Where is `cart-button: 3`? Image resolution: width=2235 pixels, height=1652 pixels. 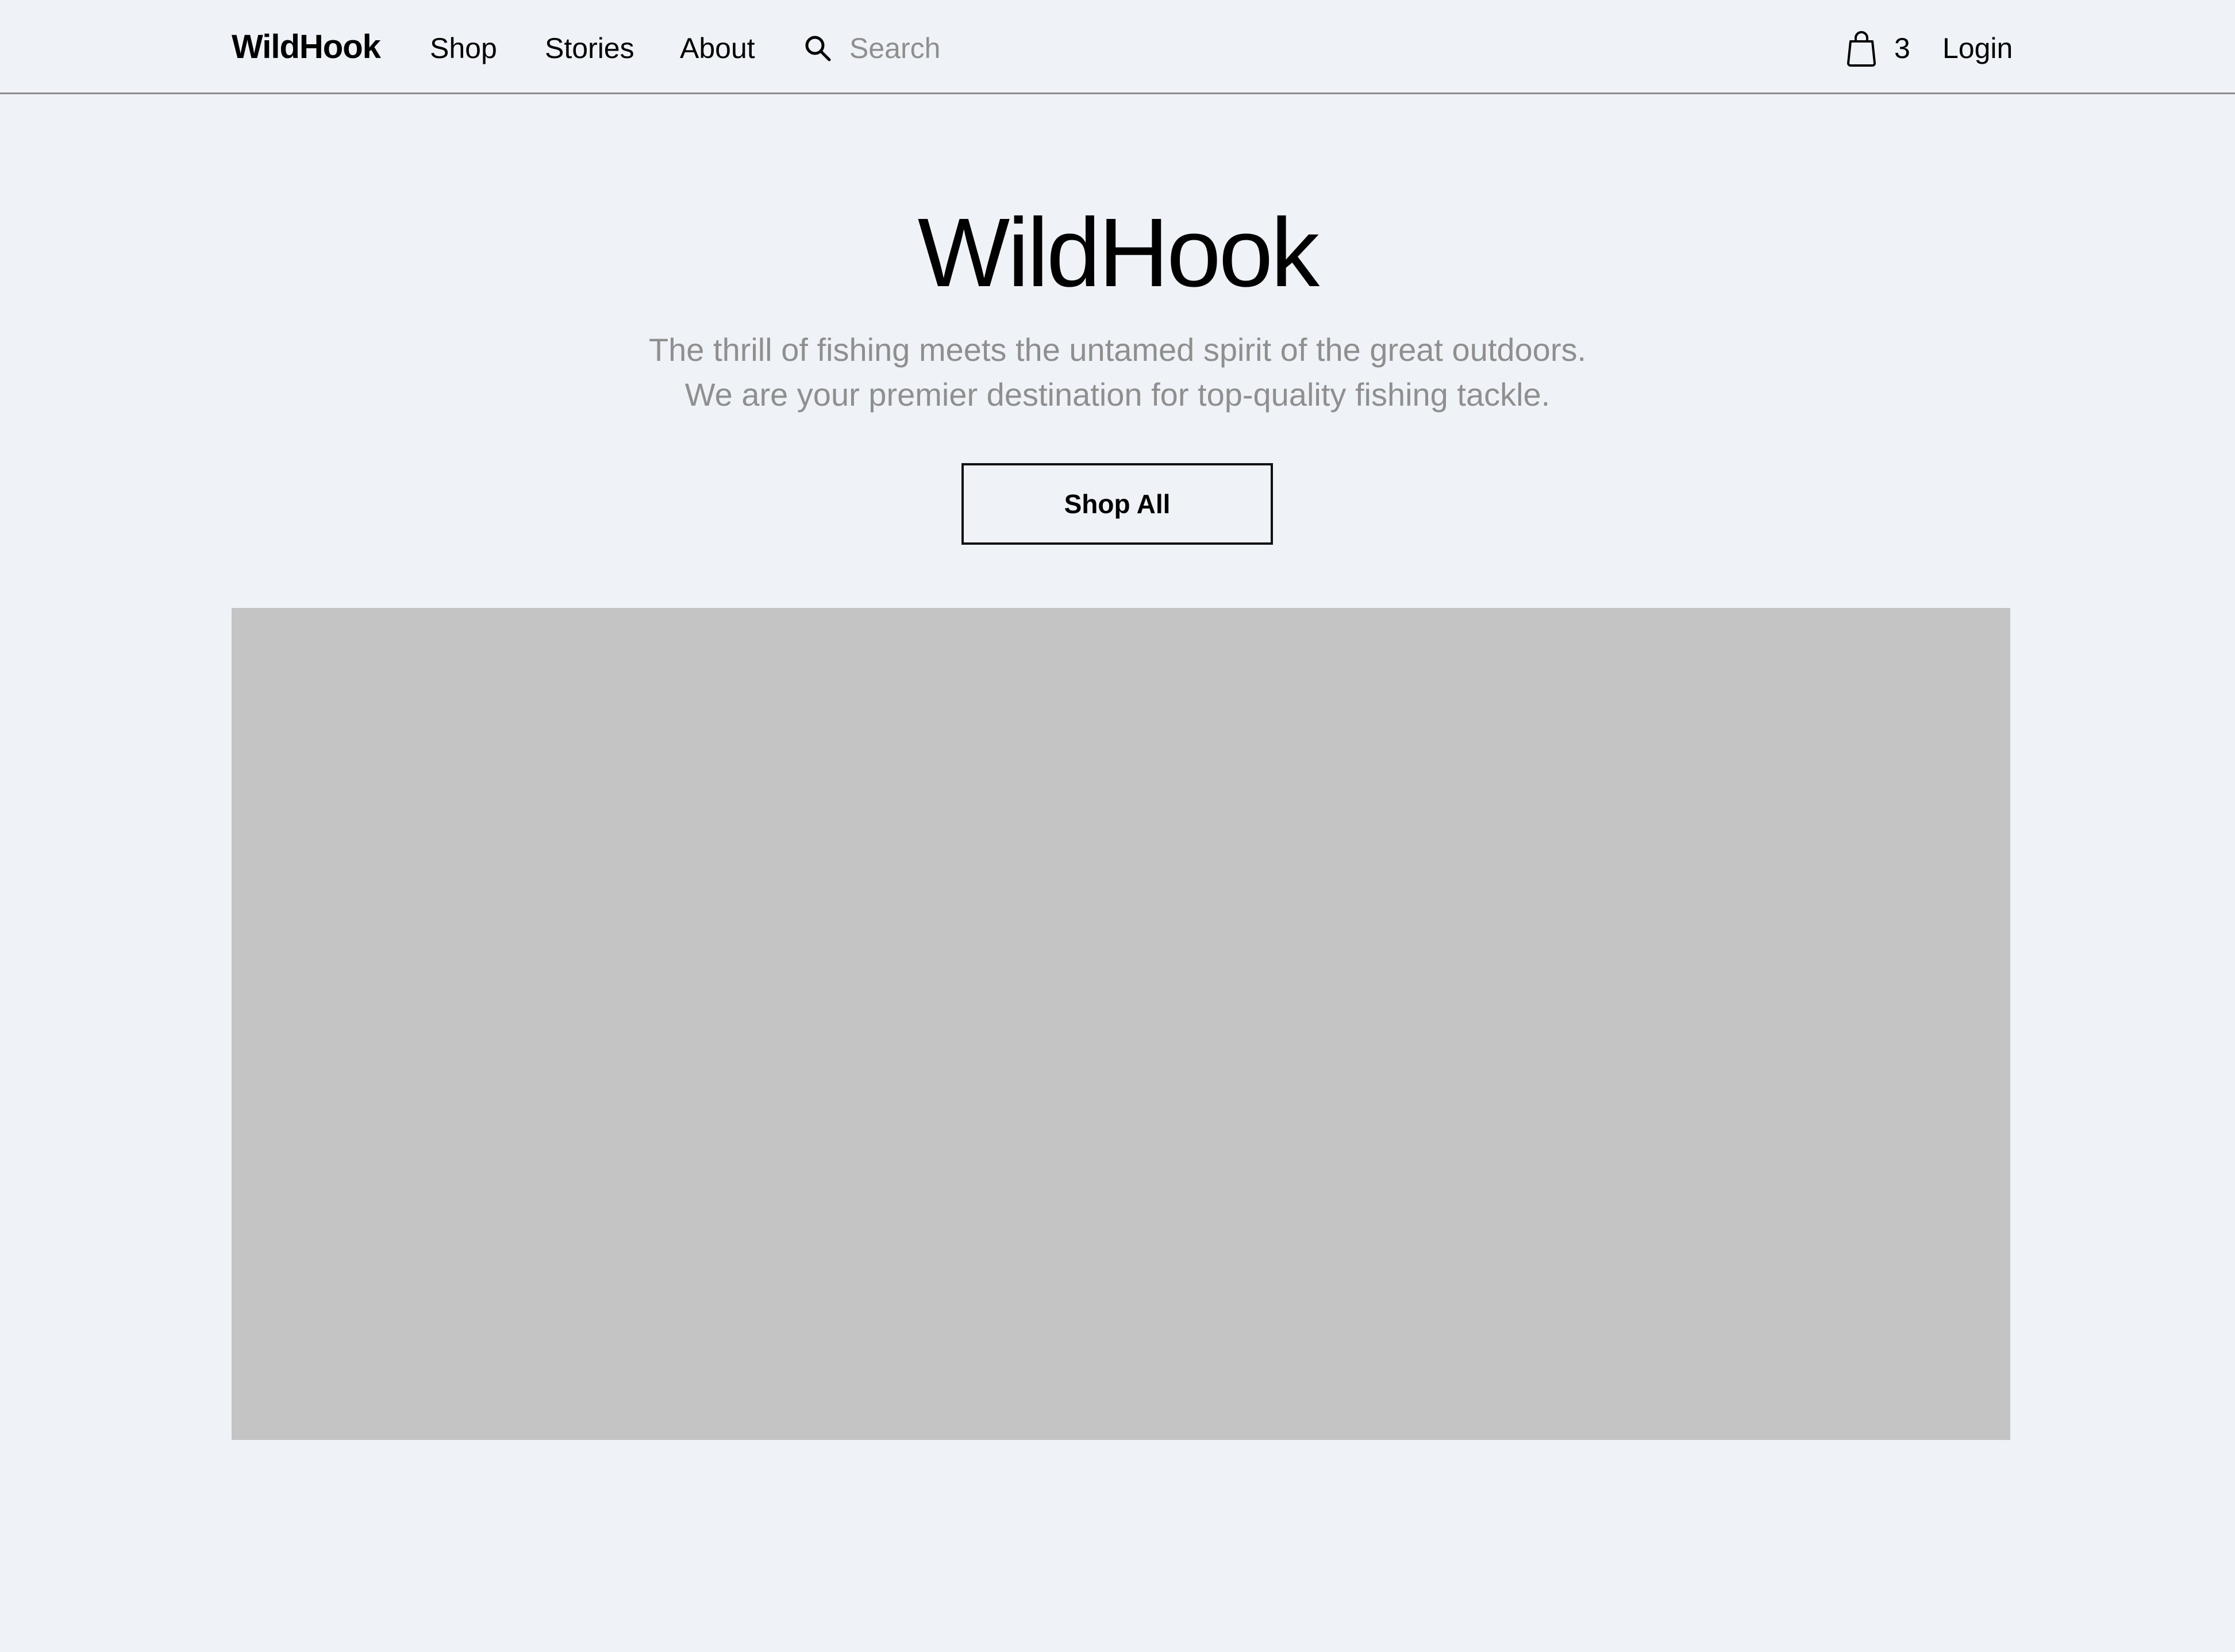 cart-button: 3 is located at coordinates (1878, 48).